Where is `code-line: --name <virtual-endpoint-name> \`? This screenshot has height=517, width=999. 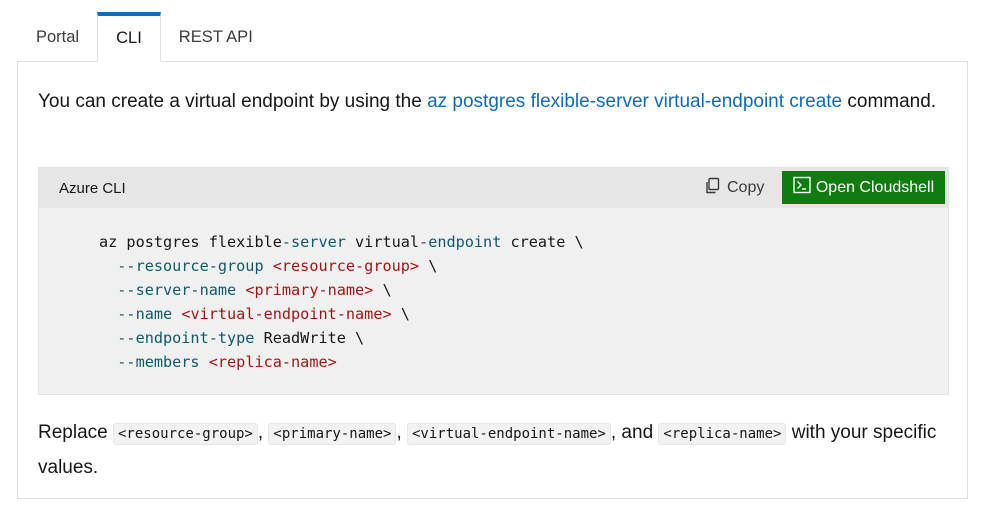
code-line: --name <virtual-endpoint-name> \ is located at coordinates (254, 314).